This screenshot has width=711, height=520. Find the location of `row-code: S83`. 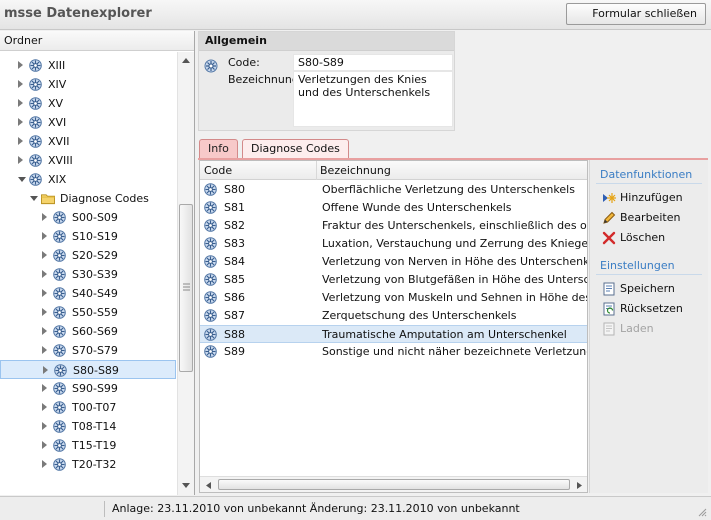

row-code: S83 is located at coordinates (234, 243).